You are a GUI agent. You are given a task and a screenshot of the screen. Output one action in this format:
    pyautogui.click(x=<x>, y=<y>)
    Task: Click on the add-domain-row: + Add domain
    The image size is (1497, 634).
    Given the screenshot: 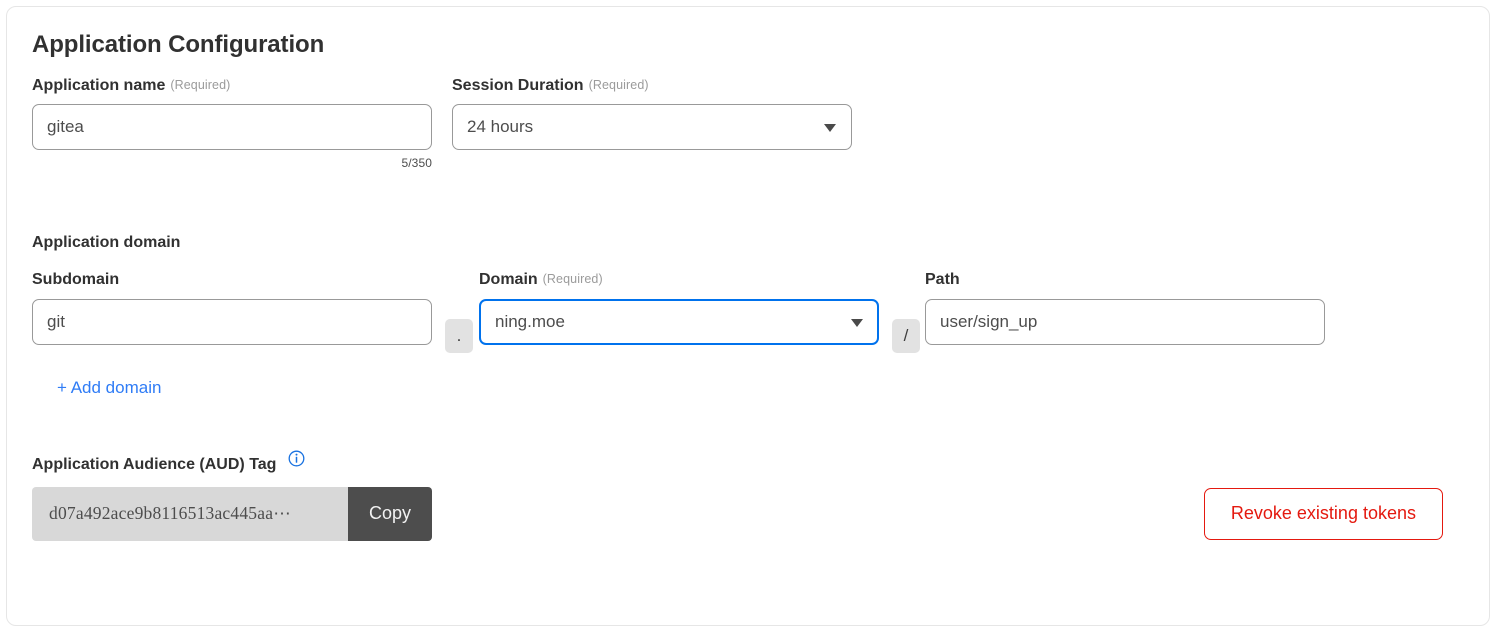 What is the action you would take?
    pyautogui.click(x=750, y=388)
    